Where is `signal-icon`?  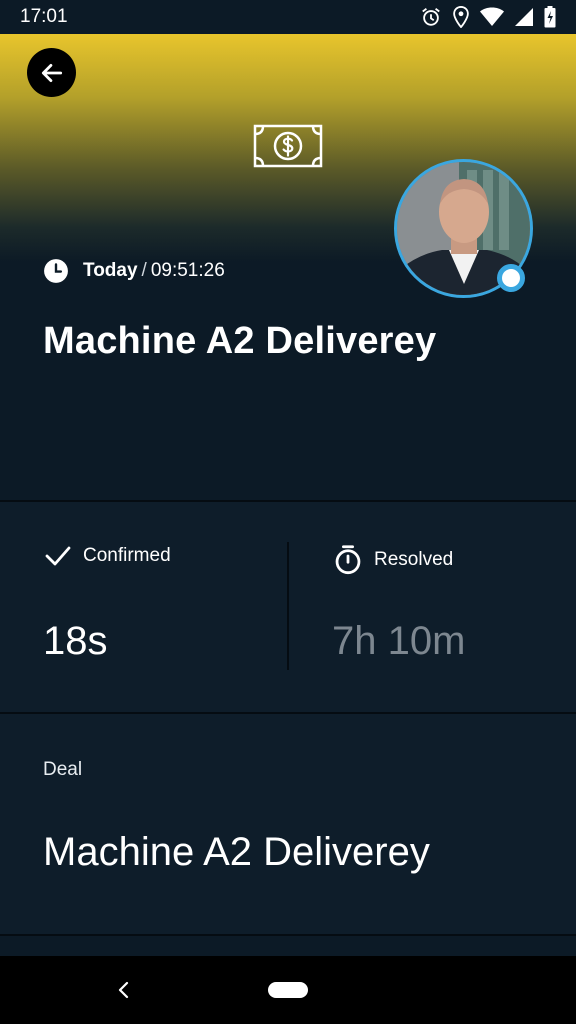
signal-icon is located at coordinates (524, 17).